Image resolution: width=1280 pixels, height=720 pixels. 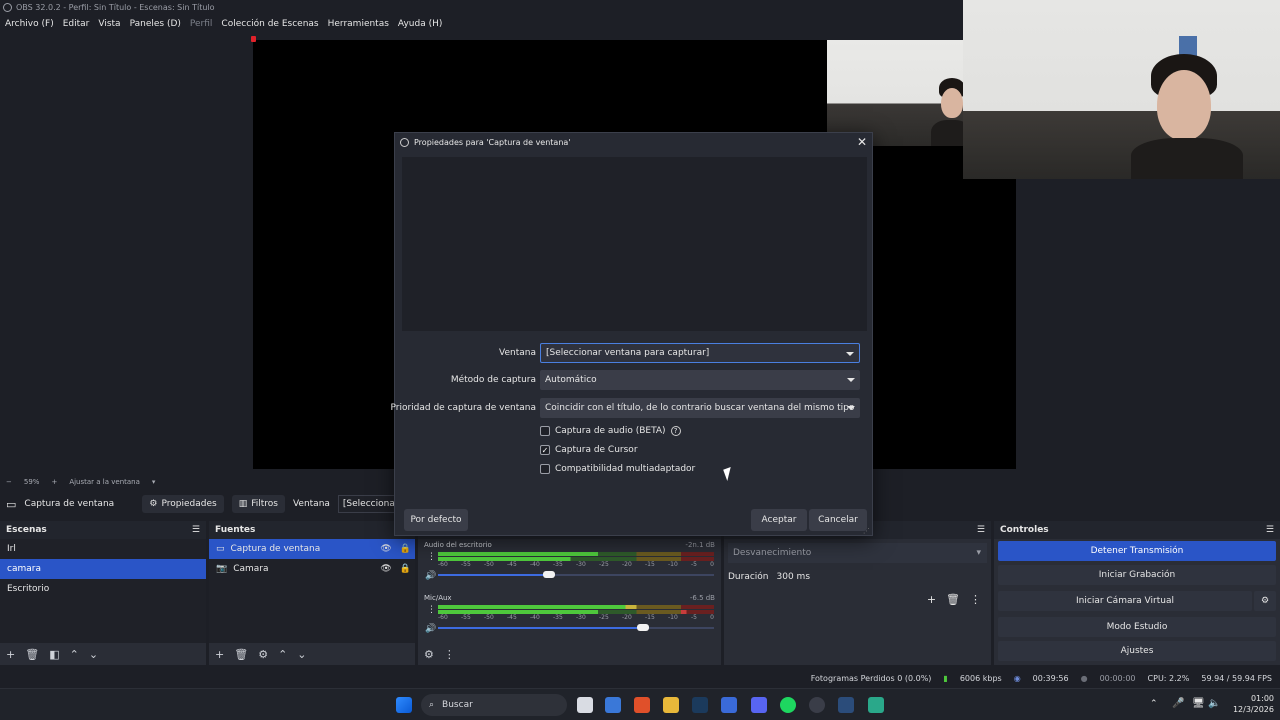 I want to click on window-select: [Seleccionar ventana para capturar], so click(x=700, y=353).